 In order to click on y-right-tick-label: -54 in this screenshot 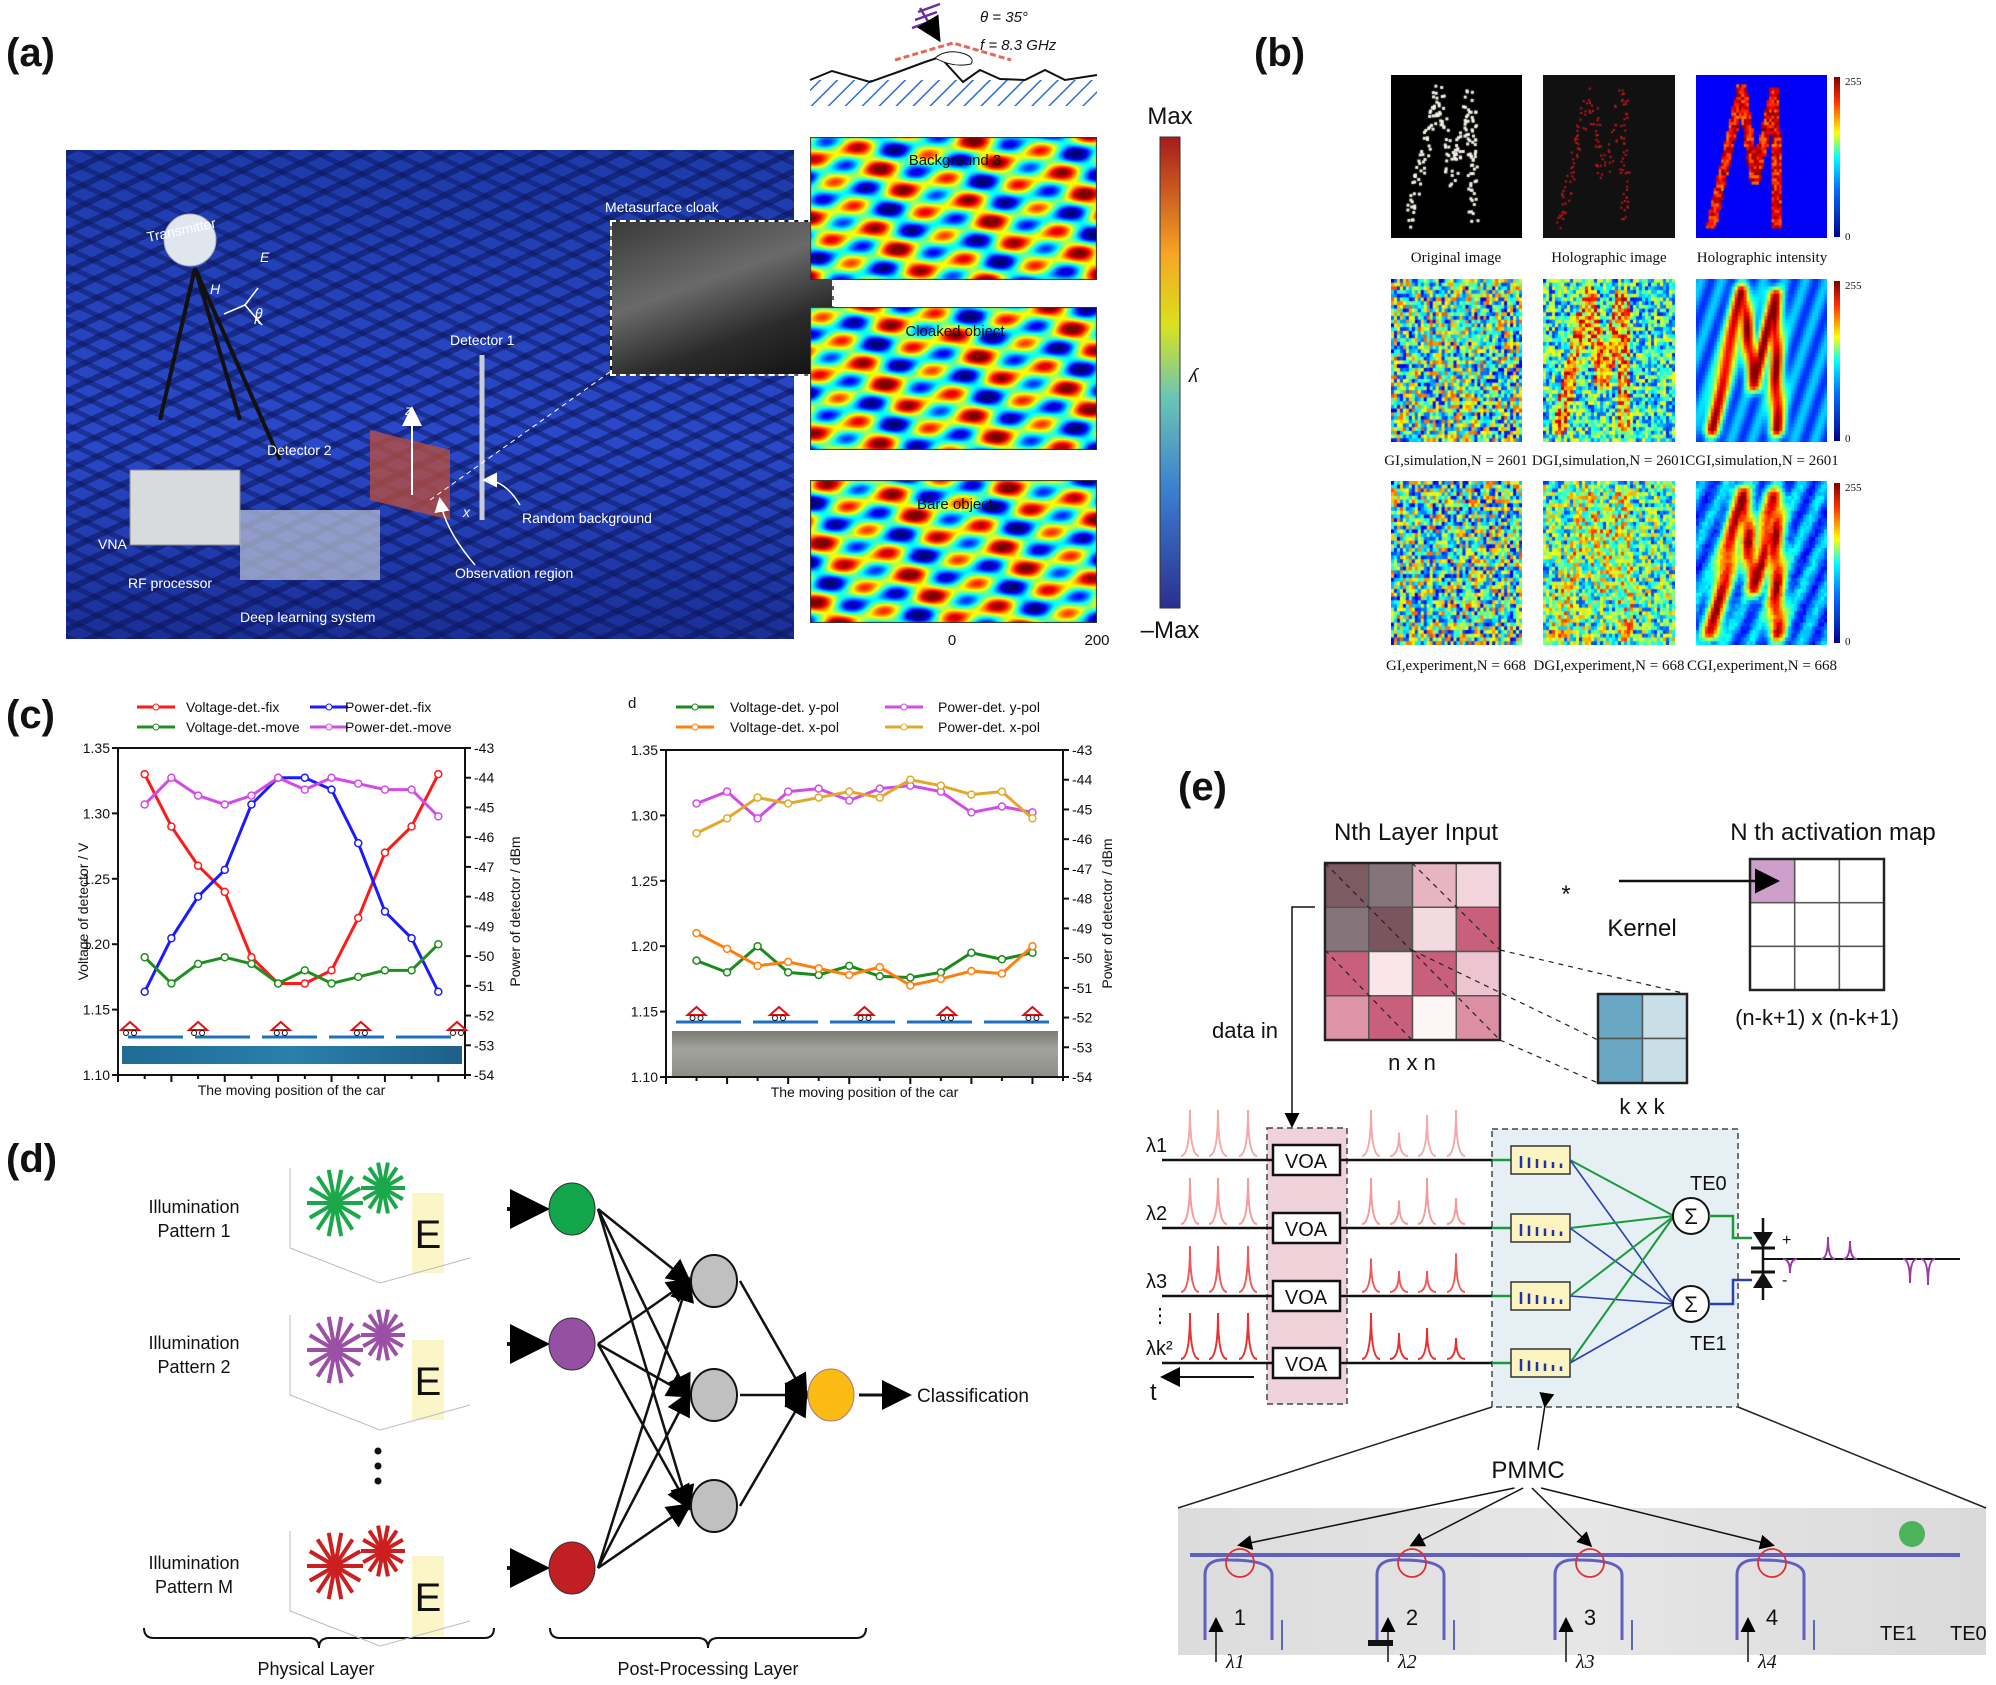, I will do `click(1082, 1077)`.